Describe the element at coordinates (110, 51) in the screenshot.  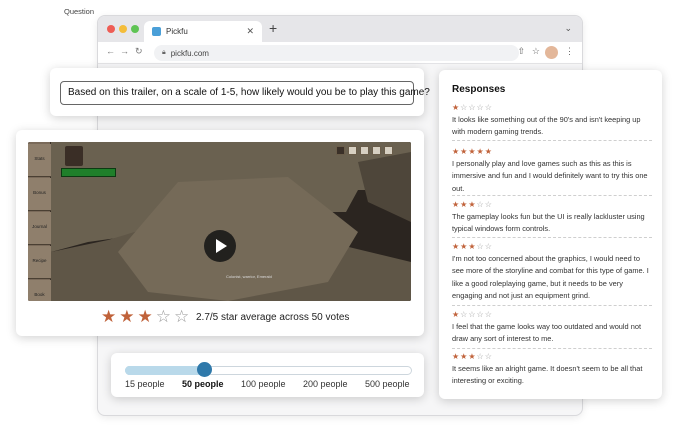
I see `back-arrow-icon: ←` at that location.